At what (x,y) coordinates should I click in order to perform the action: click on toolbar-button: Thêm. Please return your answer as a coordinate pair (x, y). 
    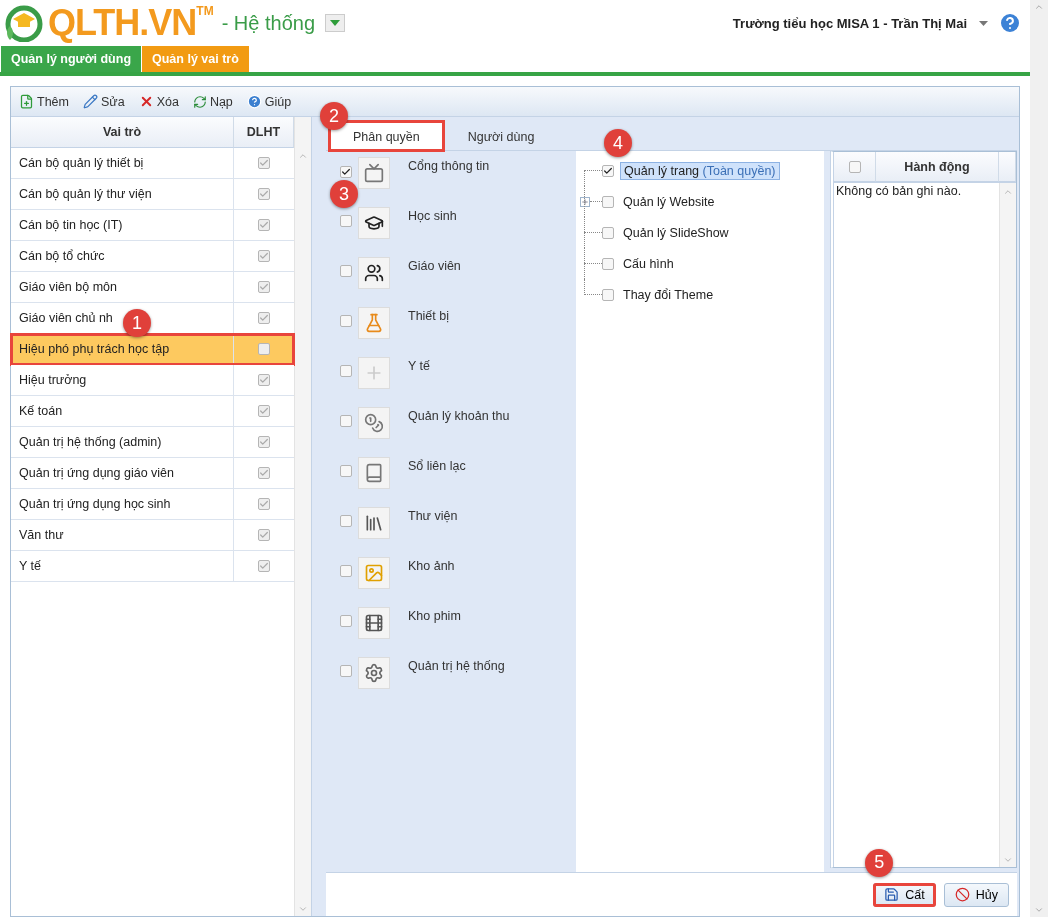
    Looking at the image, I should click on (44, 101).